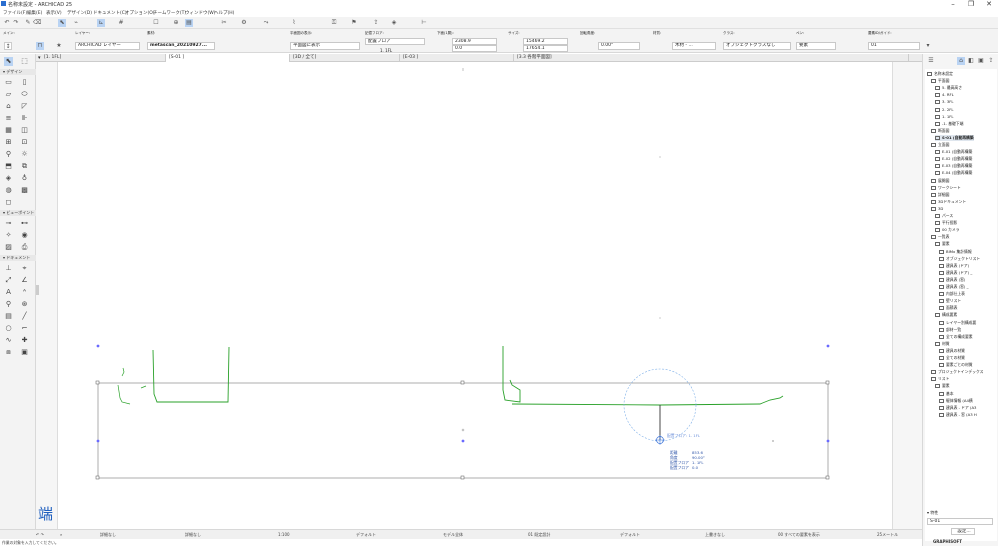 Image resolution: width=998 pixels, height=546 pixels. I want to click on tree-item: 壁リスト, so click(950, 301).